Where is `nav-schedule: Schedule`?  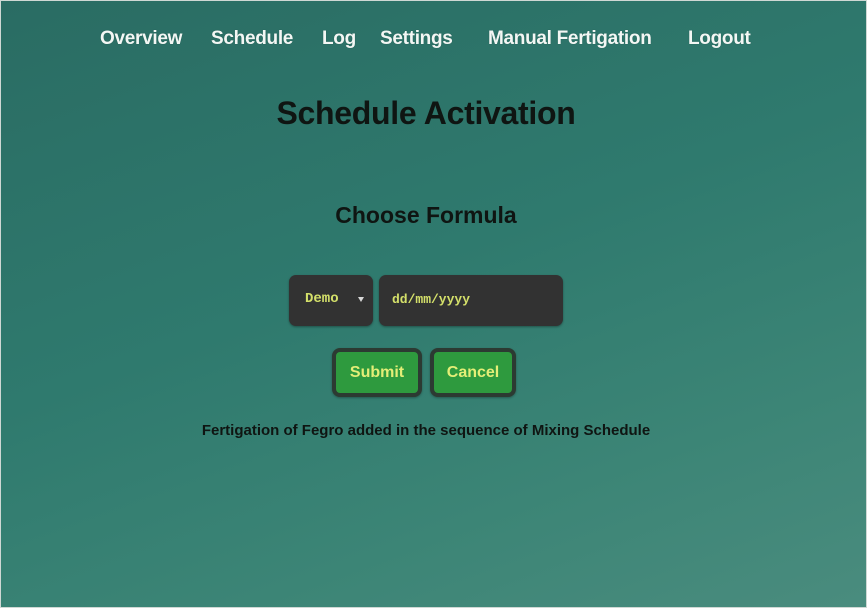 nav-schedule: Schedule is located at coordinates (252, 39).